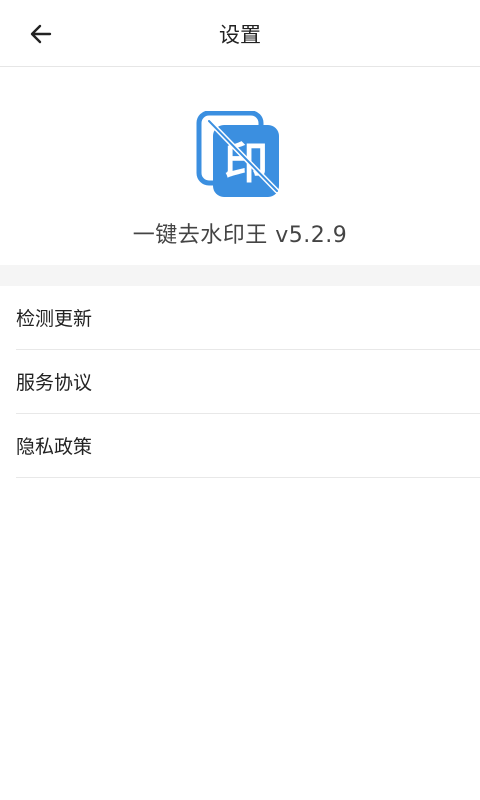  Describe the element at coordinates (240, 275) in the screenshot. I see `section-divider` at that location.